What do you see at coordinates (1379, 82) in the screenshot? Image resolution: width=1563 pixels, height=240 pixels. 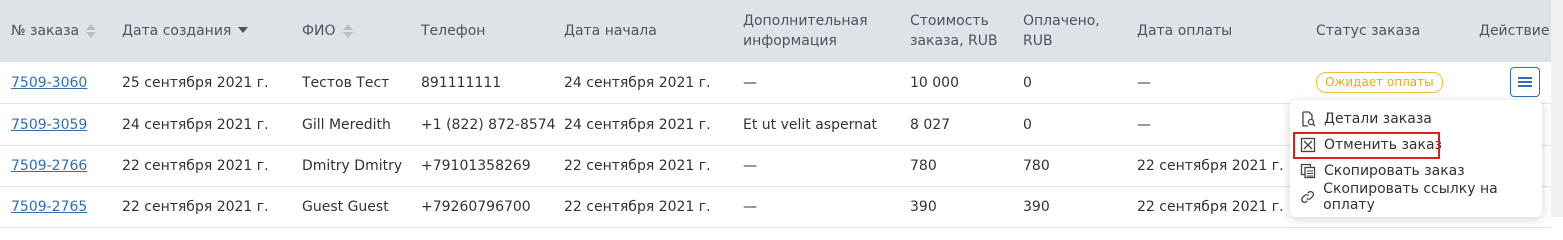 I see `status-badge: Ожидает оплаты` at bounding box center [1379, 82].